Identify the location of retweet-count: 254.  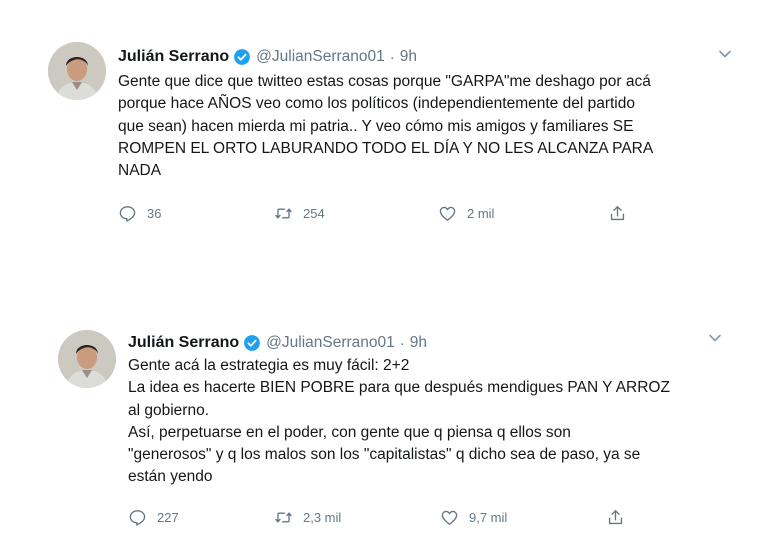
(314, 213).